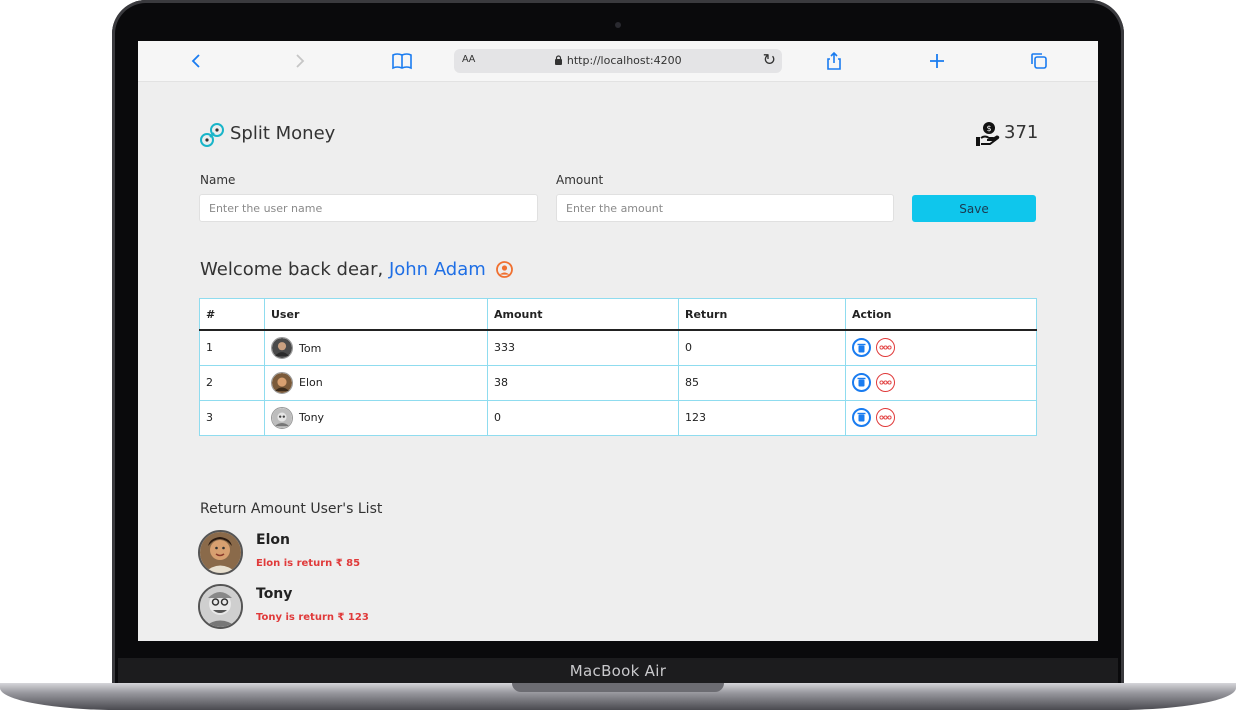 The width and height of the screenshot is (1236, 710). What do you see at coordinates (376, 382) in the screenshot?
I see `row-user: Elon` at bounding box center [376, 382].